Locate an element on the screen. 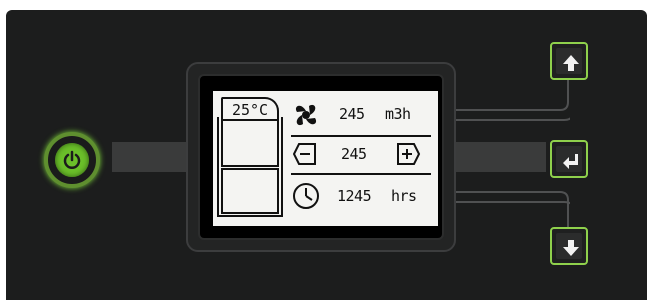 This screenshot has width=653, height=300. airflow-unit: m3h is located at coordinates (398, 114).